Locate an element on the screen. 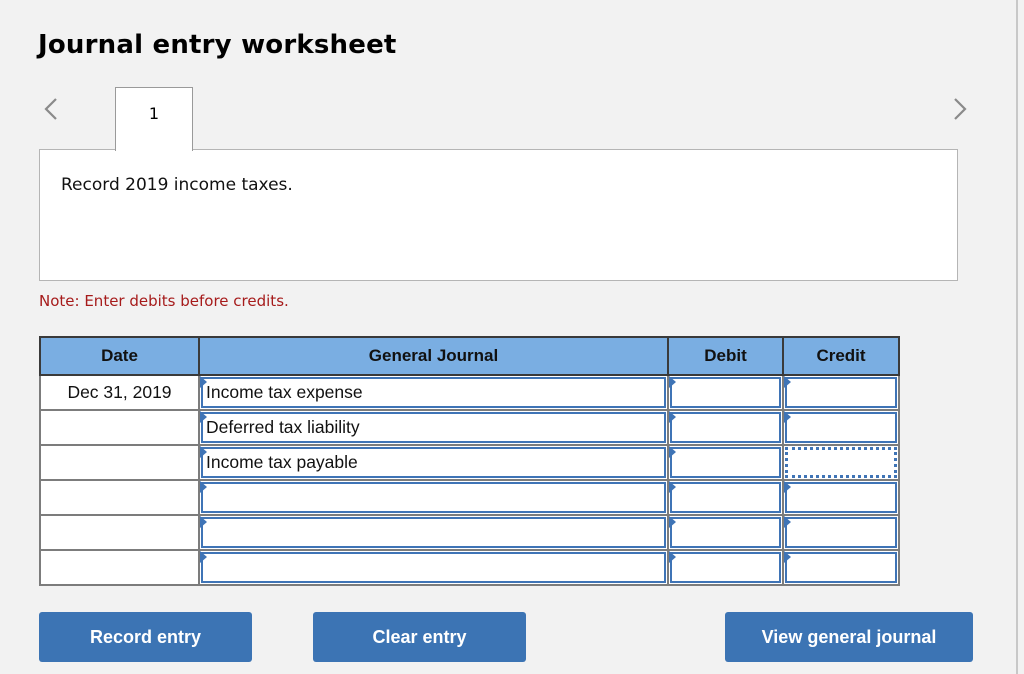 This screenshot has width=1024, height=674. account-cell: Income tax payable is located at coordinates (433, 462).